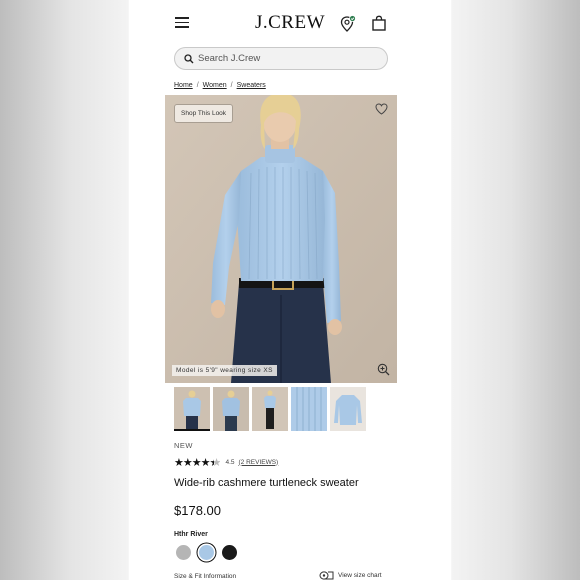 This screenshot has height=580, width=580. I want to click on thumbnail-back, so click(231, 409).